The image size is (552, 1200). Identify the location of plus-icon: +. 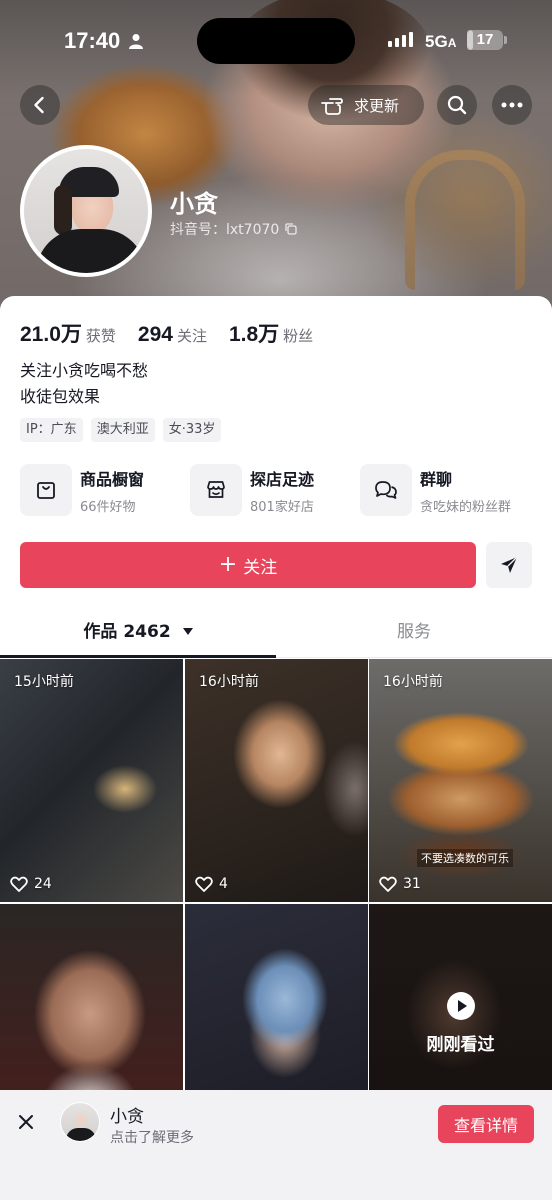
(228, 564).